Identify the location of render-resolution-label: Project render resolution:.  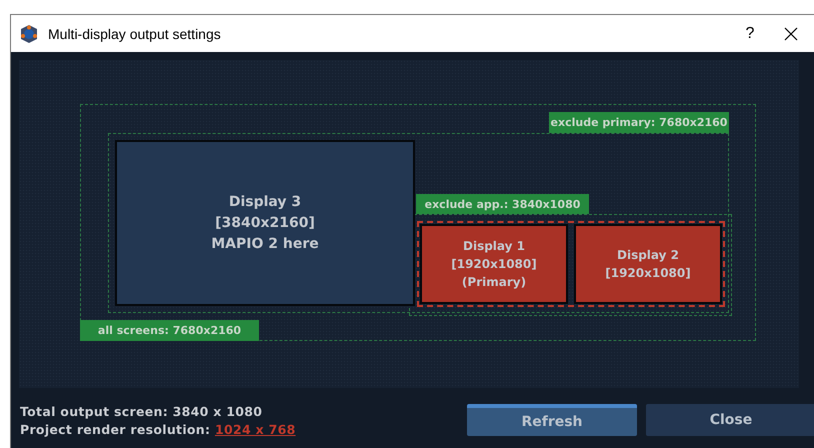
(115, 429).